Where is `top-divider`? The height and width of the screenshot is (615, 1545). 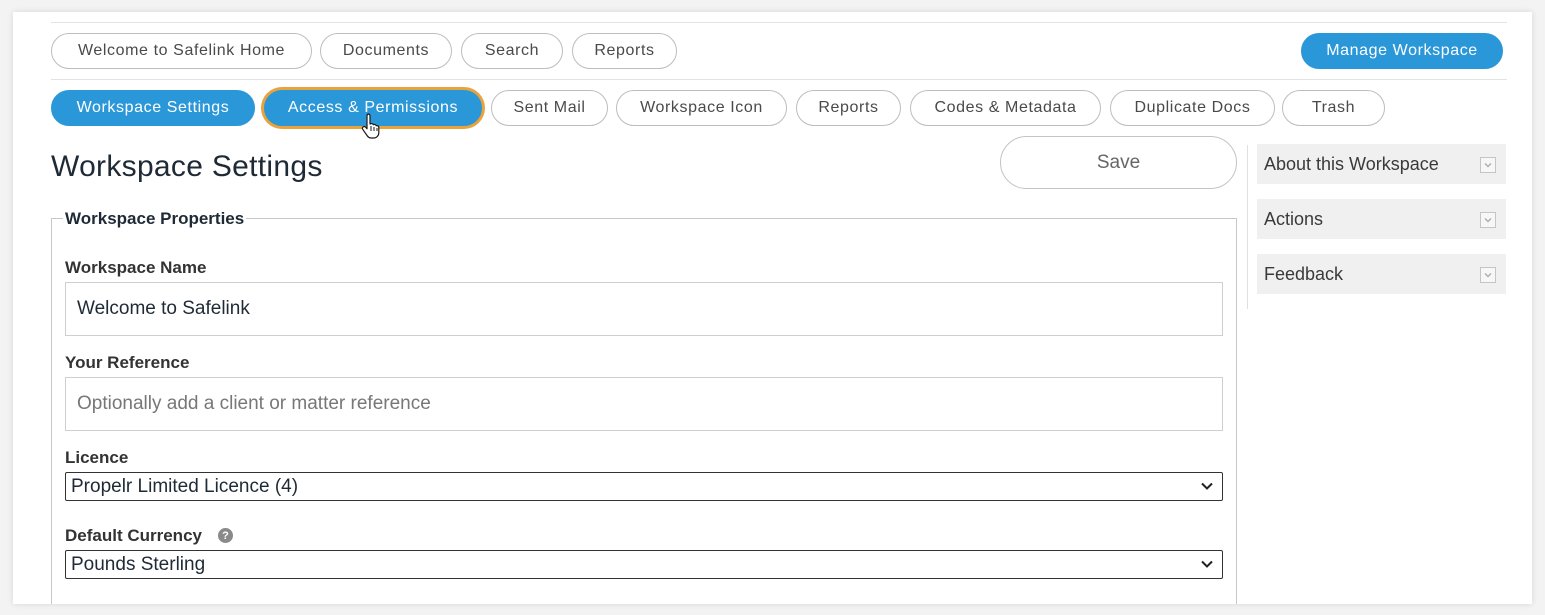
top-divider is located at coordinates (779, 22).